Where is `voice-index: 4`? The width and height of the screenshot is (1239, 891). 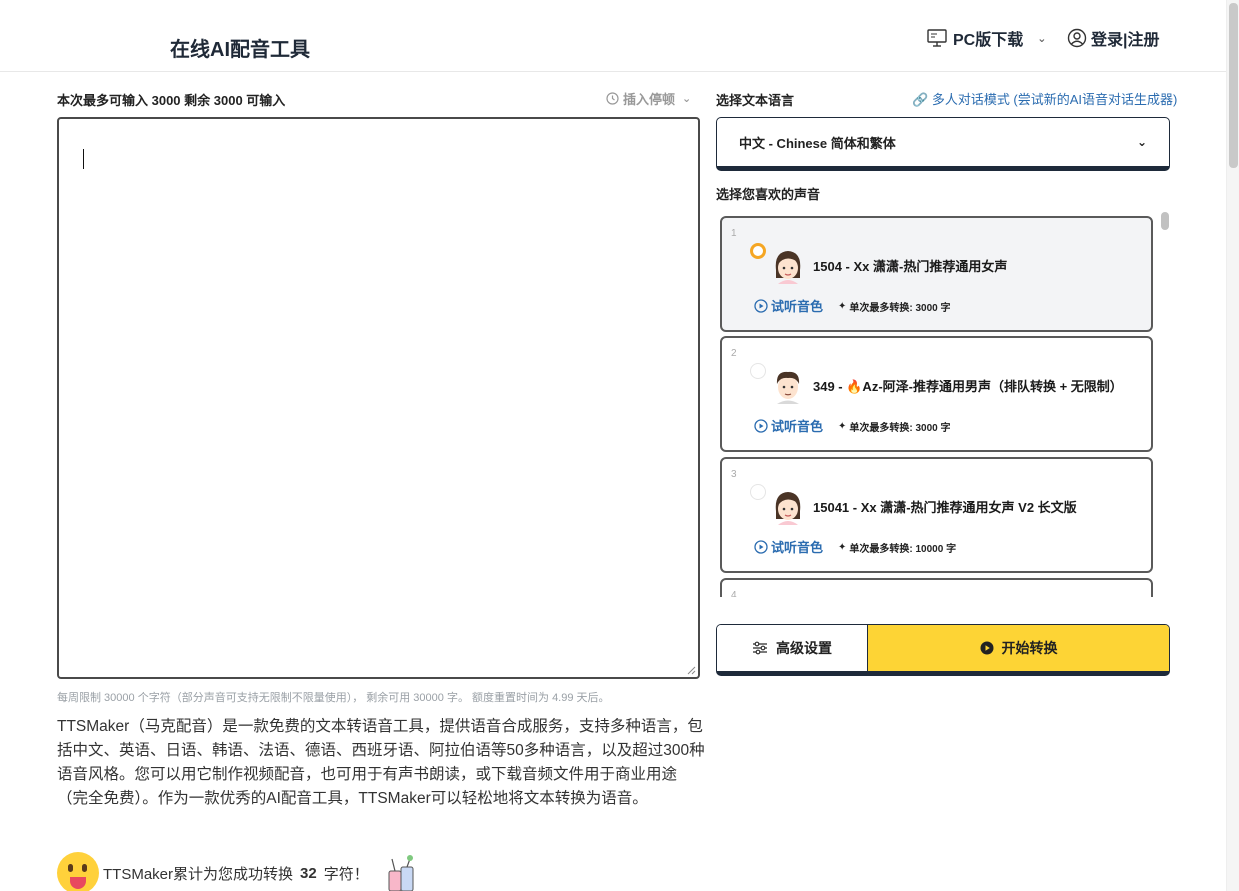
voice-index: 4 is located at coordinates (734, 593).